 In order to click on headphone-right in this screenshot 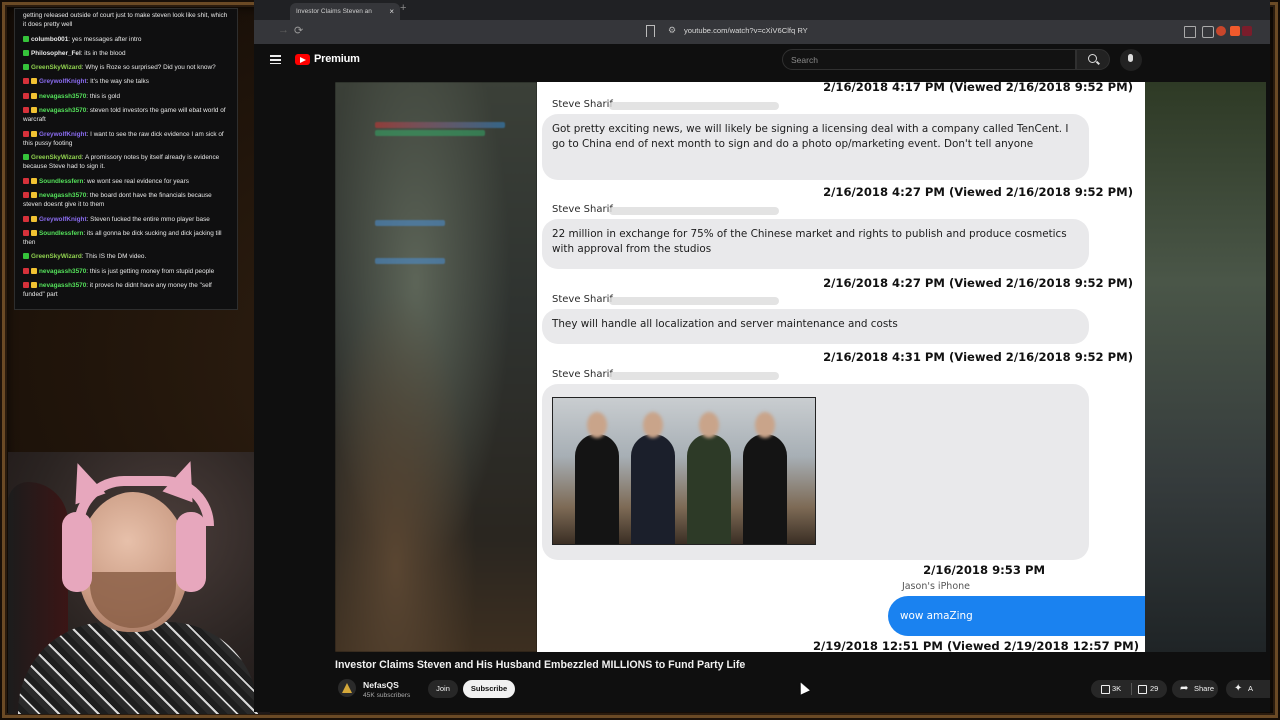, I will do `click(191, 552)`.